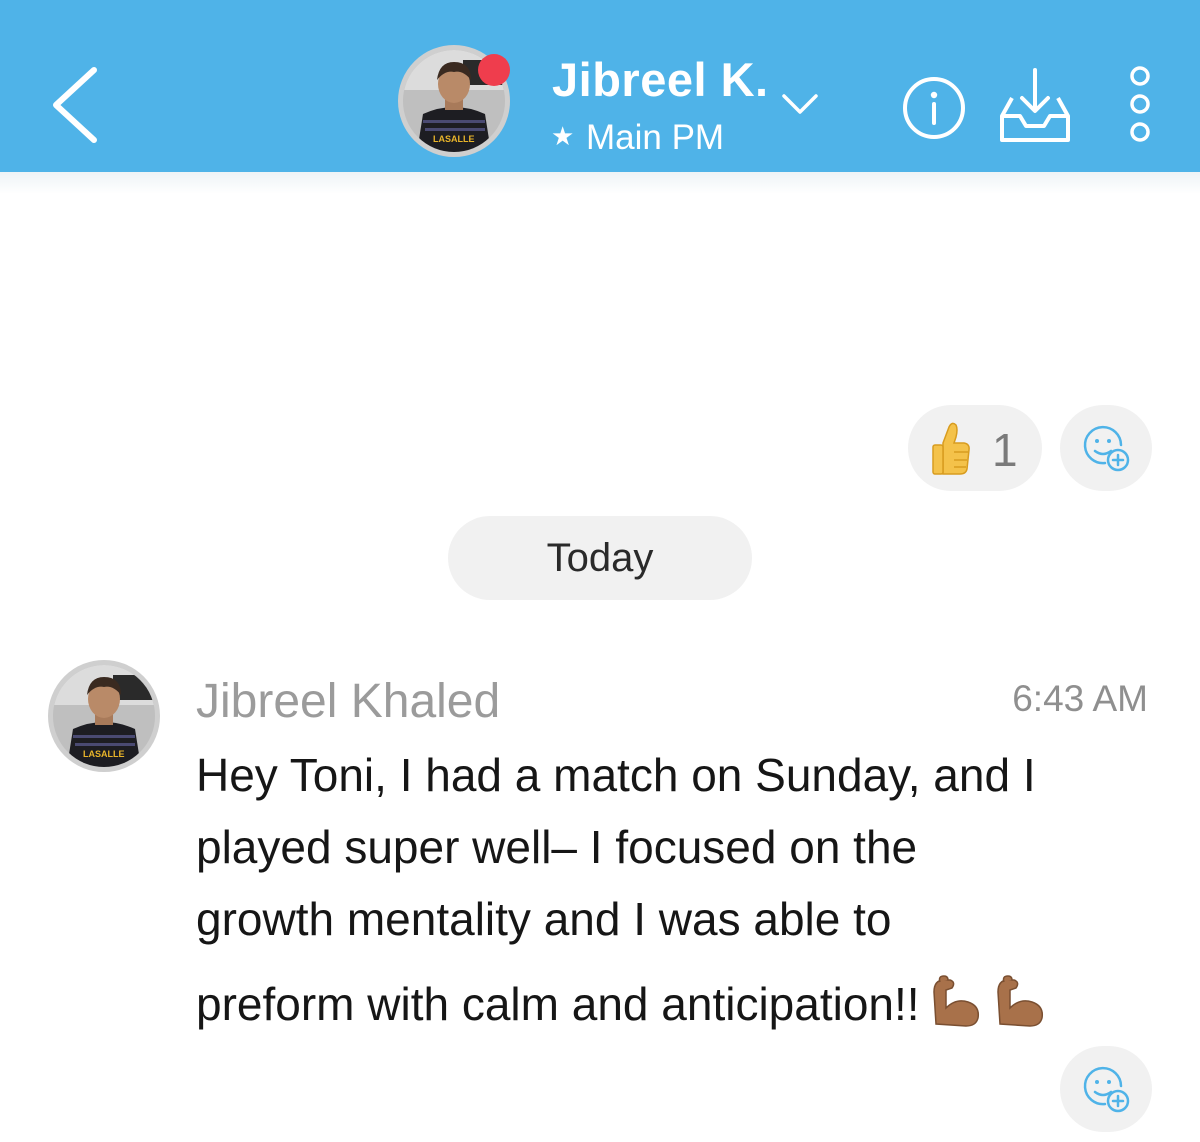 The height and width of the screenshot is (1142, 1200). I want to click on header-shadow, so click(600, 183).